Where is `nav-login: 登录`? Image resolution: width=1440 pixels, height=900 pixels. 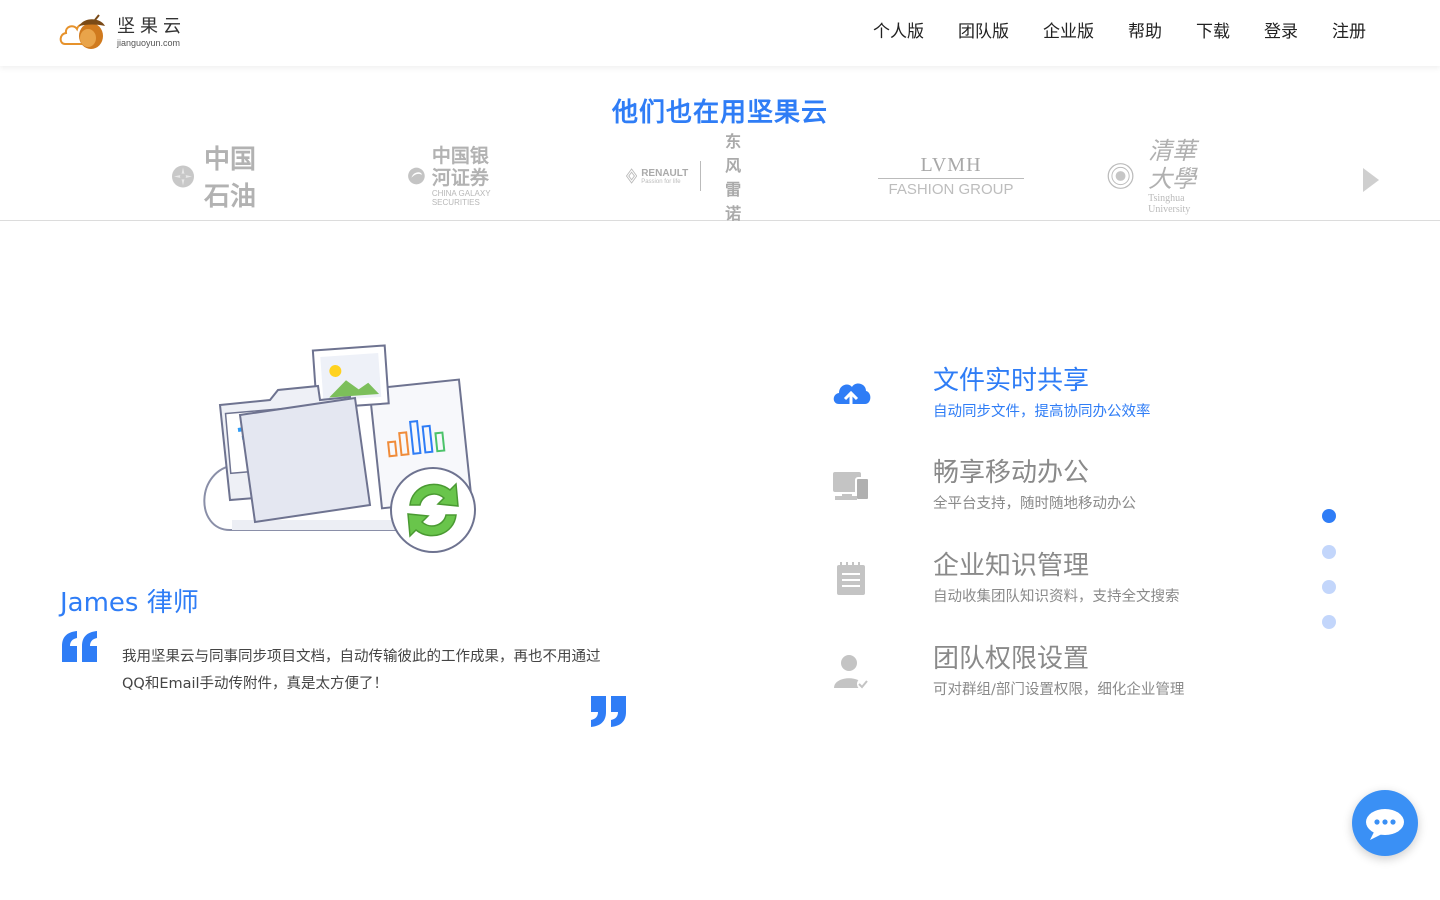 nav-login: 登录 is located at coordinates (1281, 32).